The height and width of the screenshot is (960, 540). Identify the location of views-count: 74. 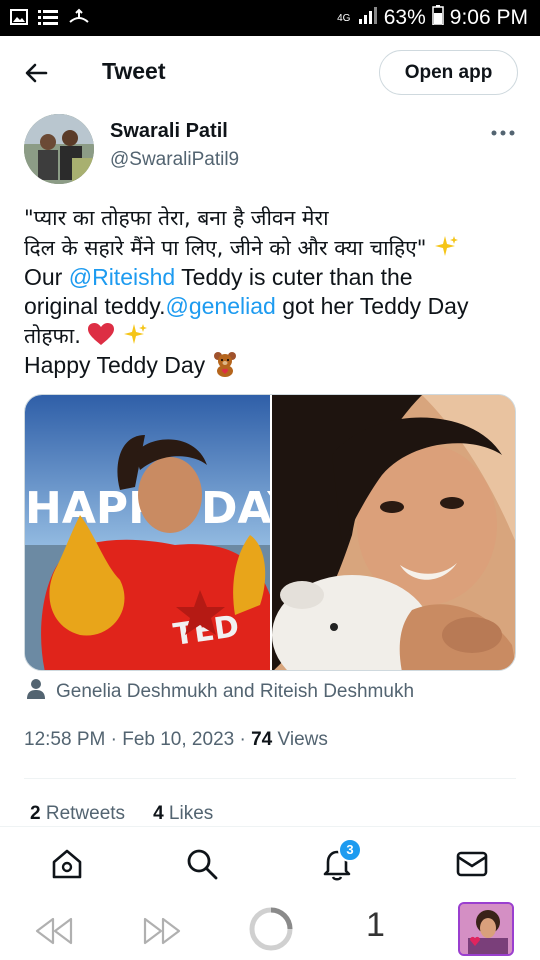
(262, 739).